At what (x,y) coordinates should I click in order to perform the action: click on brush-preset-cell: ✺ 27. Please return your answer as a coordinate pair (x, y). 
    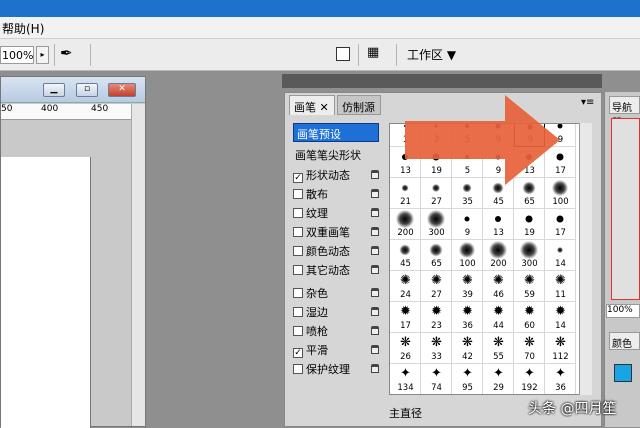
    Looking at the image, I should click on (436, 286).